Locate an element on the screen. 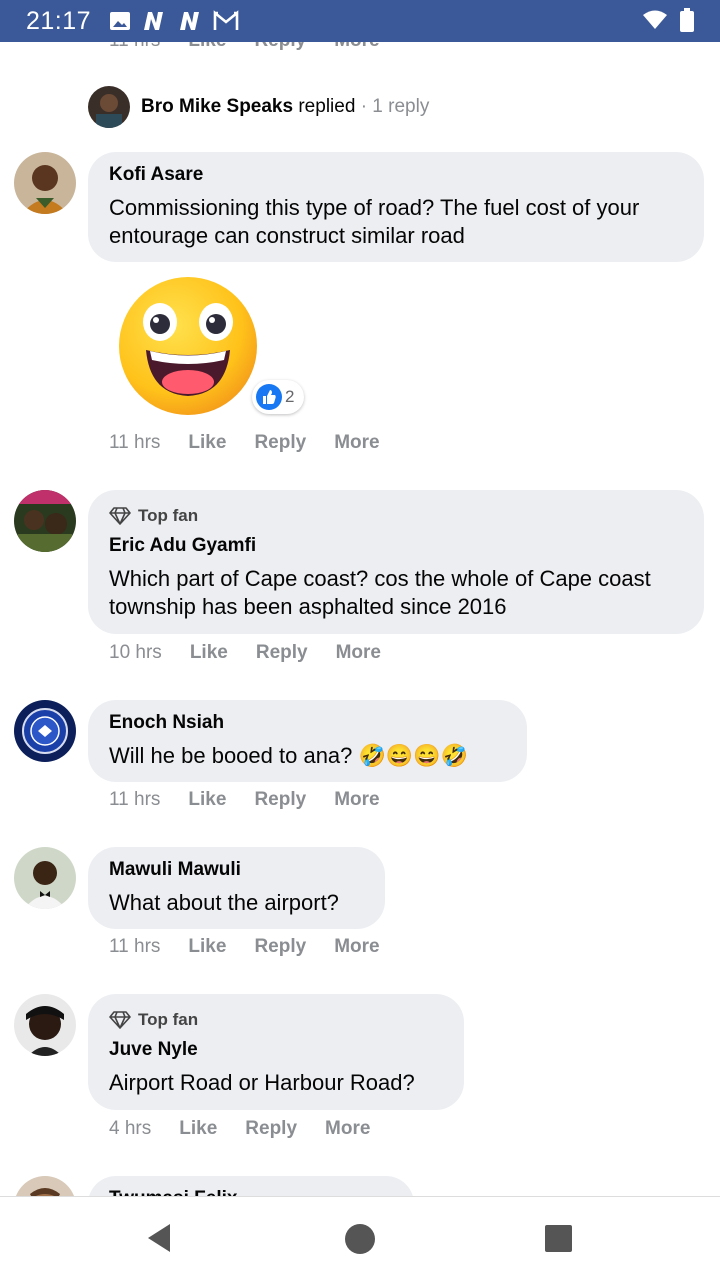 Image resolution: width=720 pixels, height=1281 pixels. back-icon is located at coordinates (159, 1238).